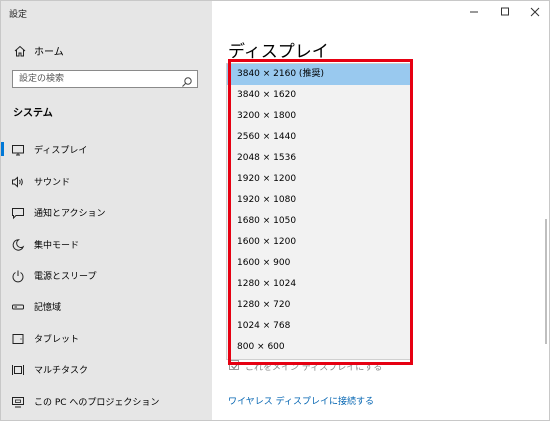 The image size is (550, 421). I want to click on projection-icon, so click(18, 401).